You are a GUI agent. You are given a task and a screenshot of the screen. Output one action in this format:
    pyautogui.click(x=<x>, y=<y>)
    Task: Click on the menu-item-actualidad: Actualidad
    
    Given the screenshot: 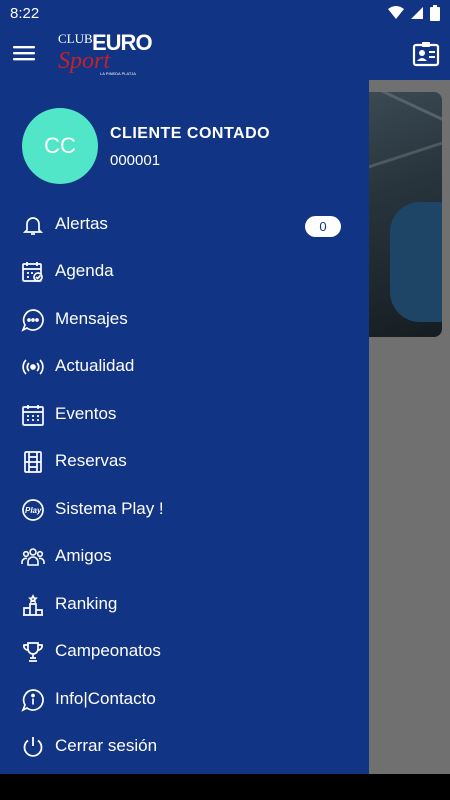 What is the action you would take?
    pyautogui.click(x=184, y=367)
    